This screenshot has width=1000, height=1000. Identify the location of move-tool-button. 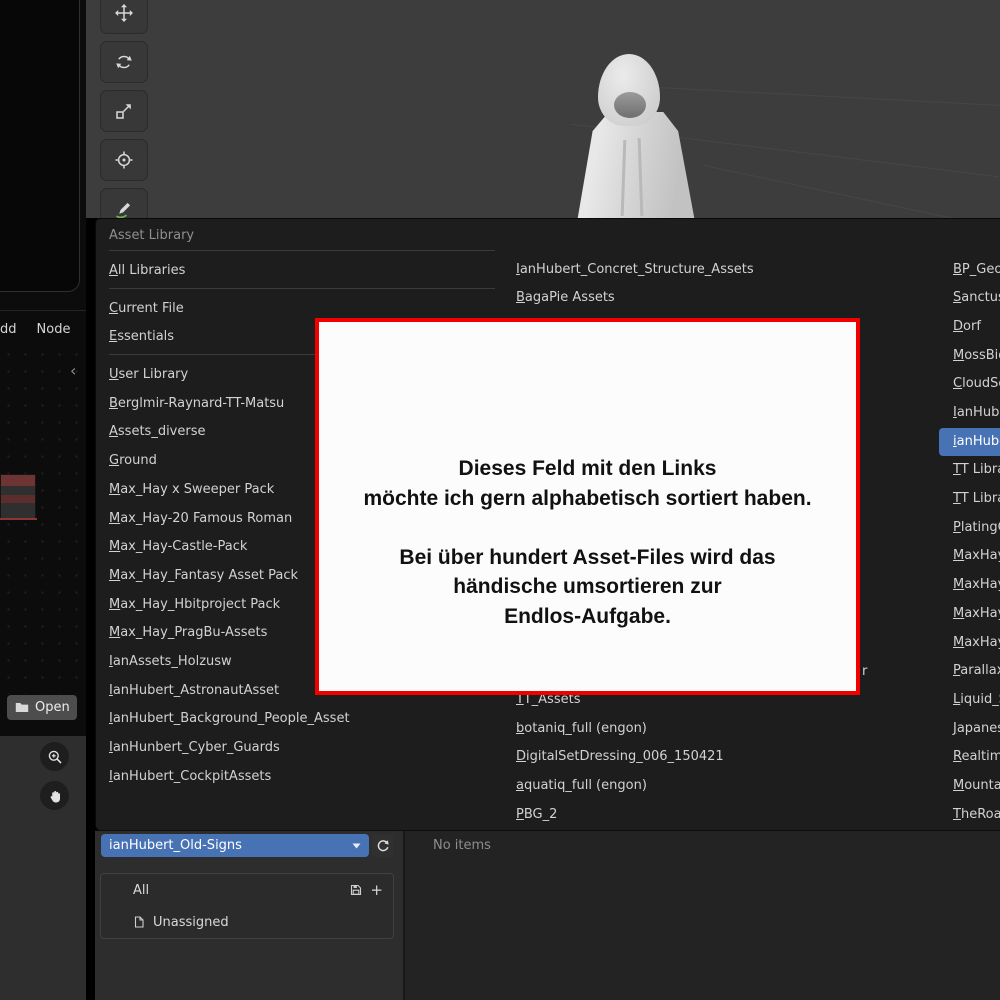
(124, 17).